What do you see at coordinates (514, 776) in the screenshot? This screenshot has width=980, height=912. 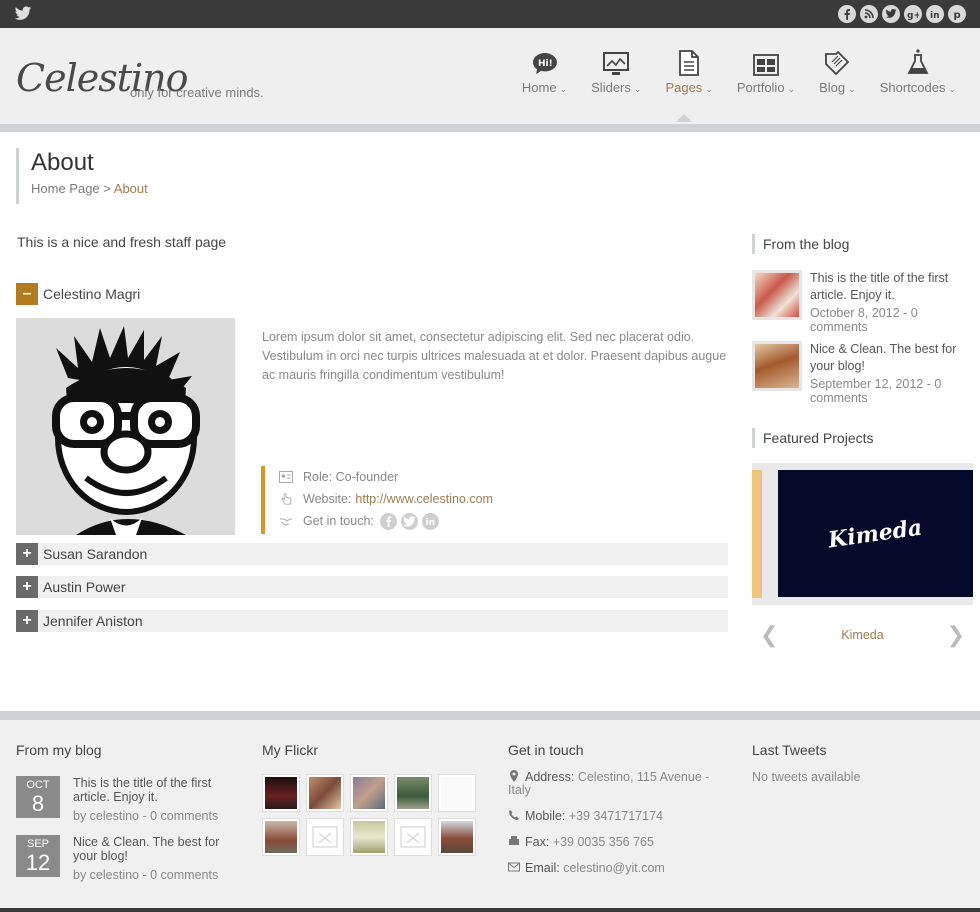 I see `map-pin-icon` at bounding box center [514, 776].